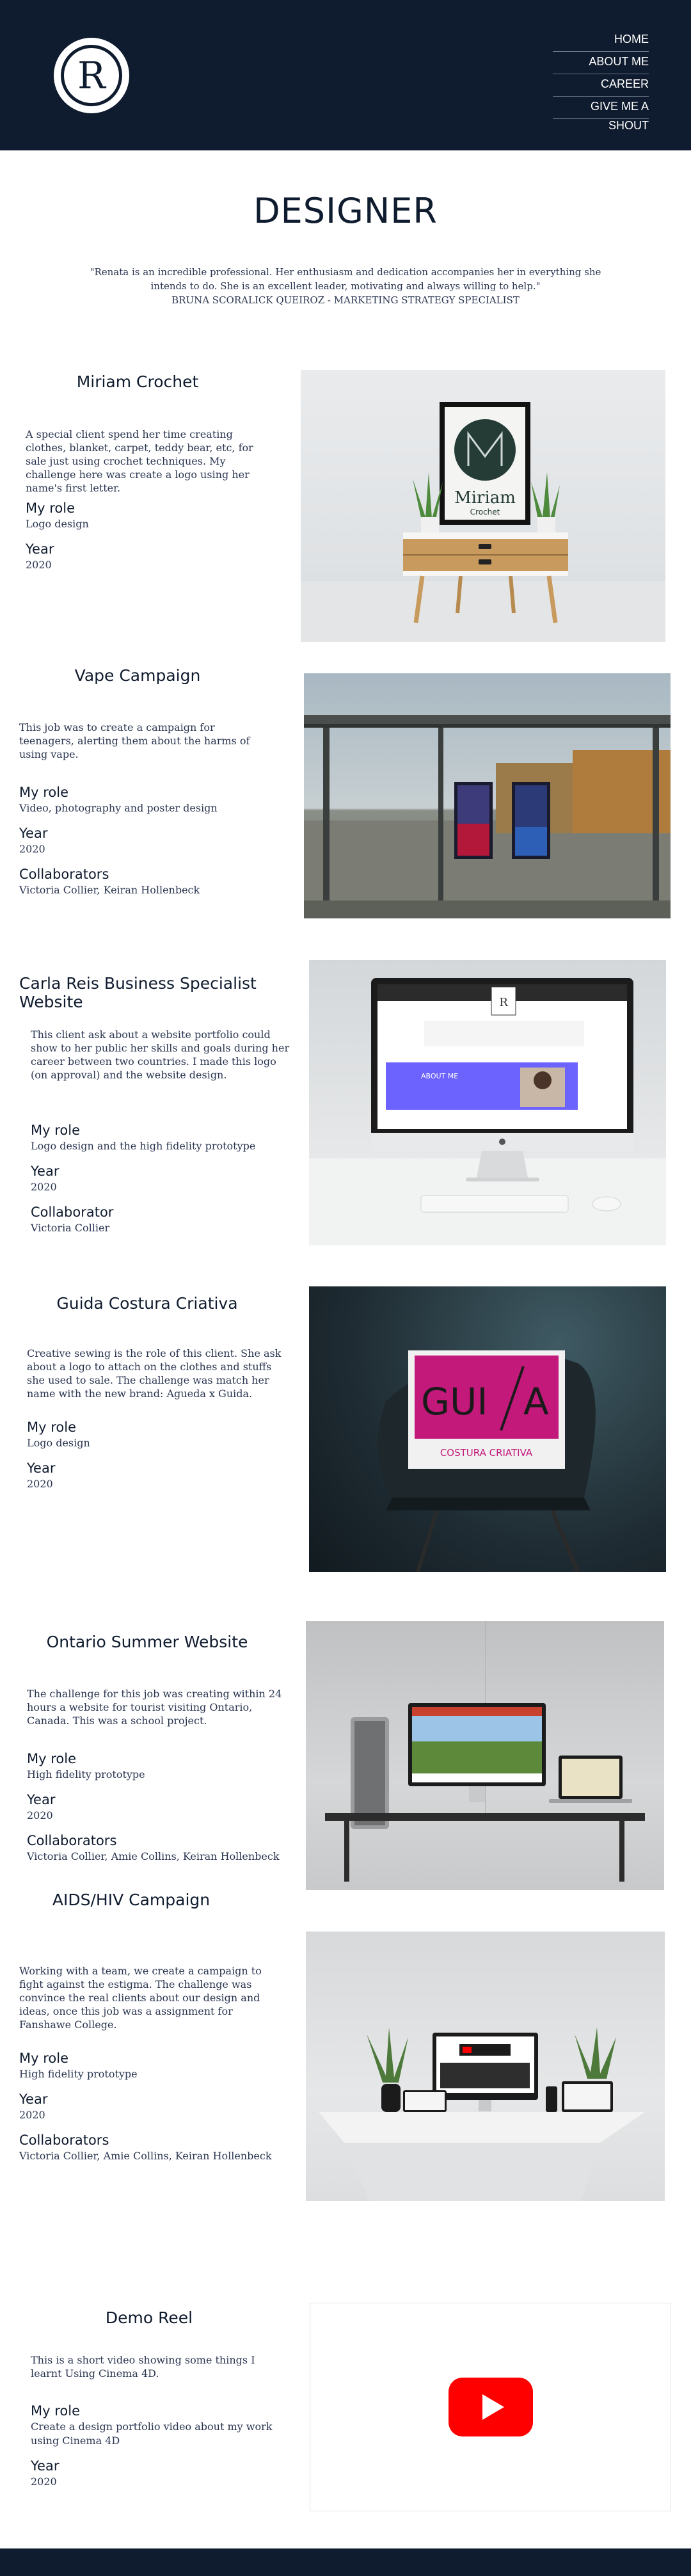  I want to click on ontario-summer-image, so click(485, 1755).